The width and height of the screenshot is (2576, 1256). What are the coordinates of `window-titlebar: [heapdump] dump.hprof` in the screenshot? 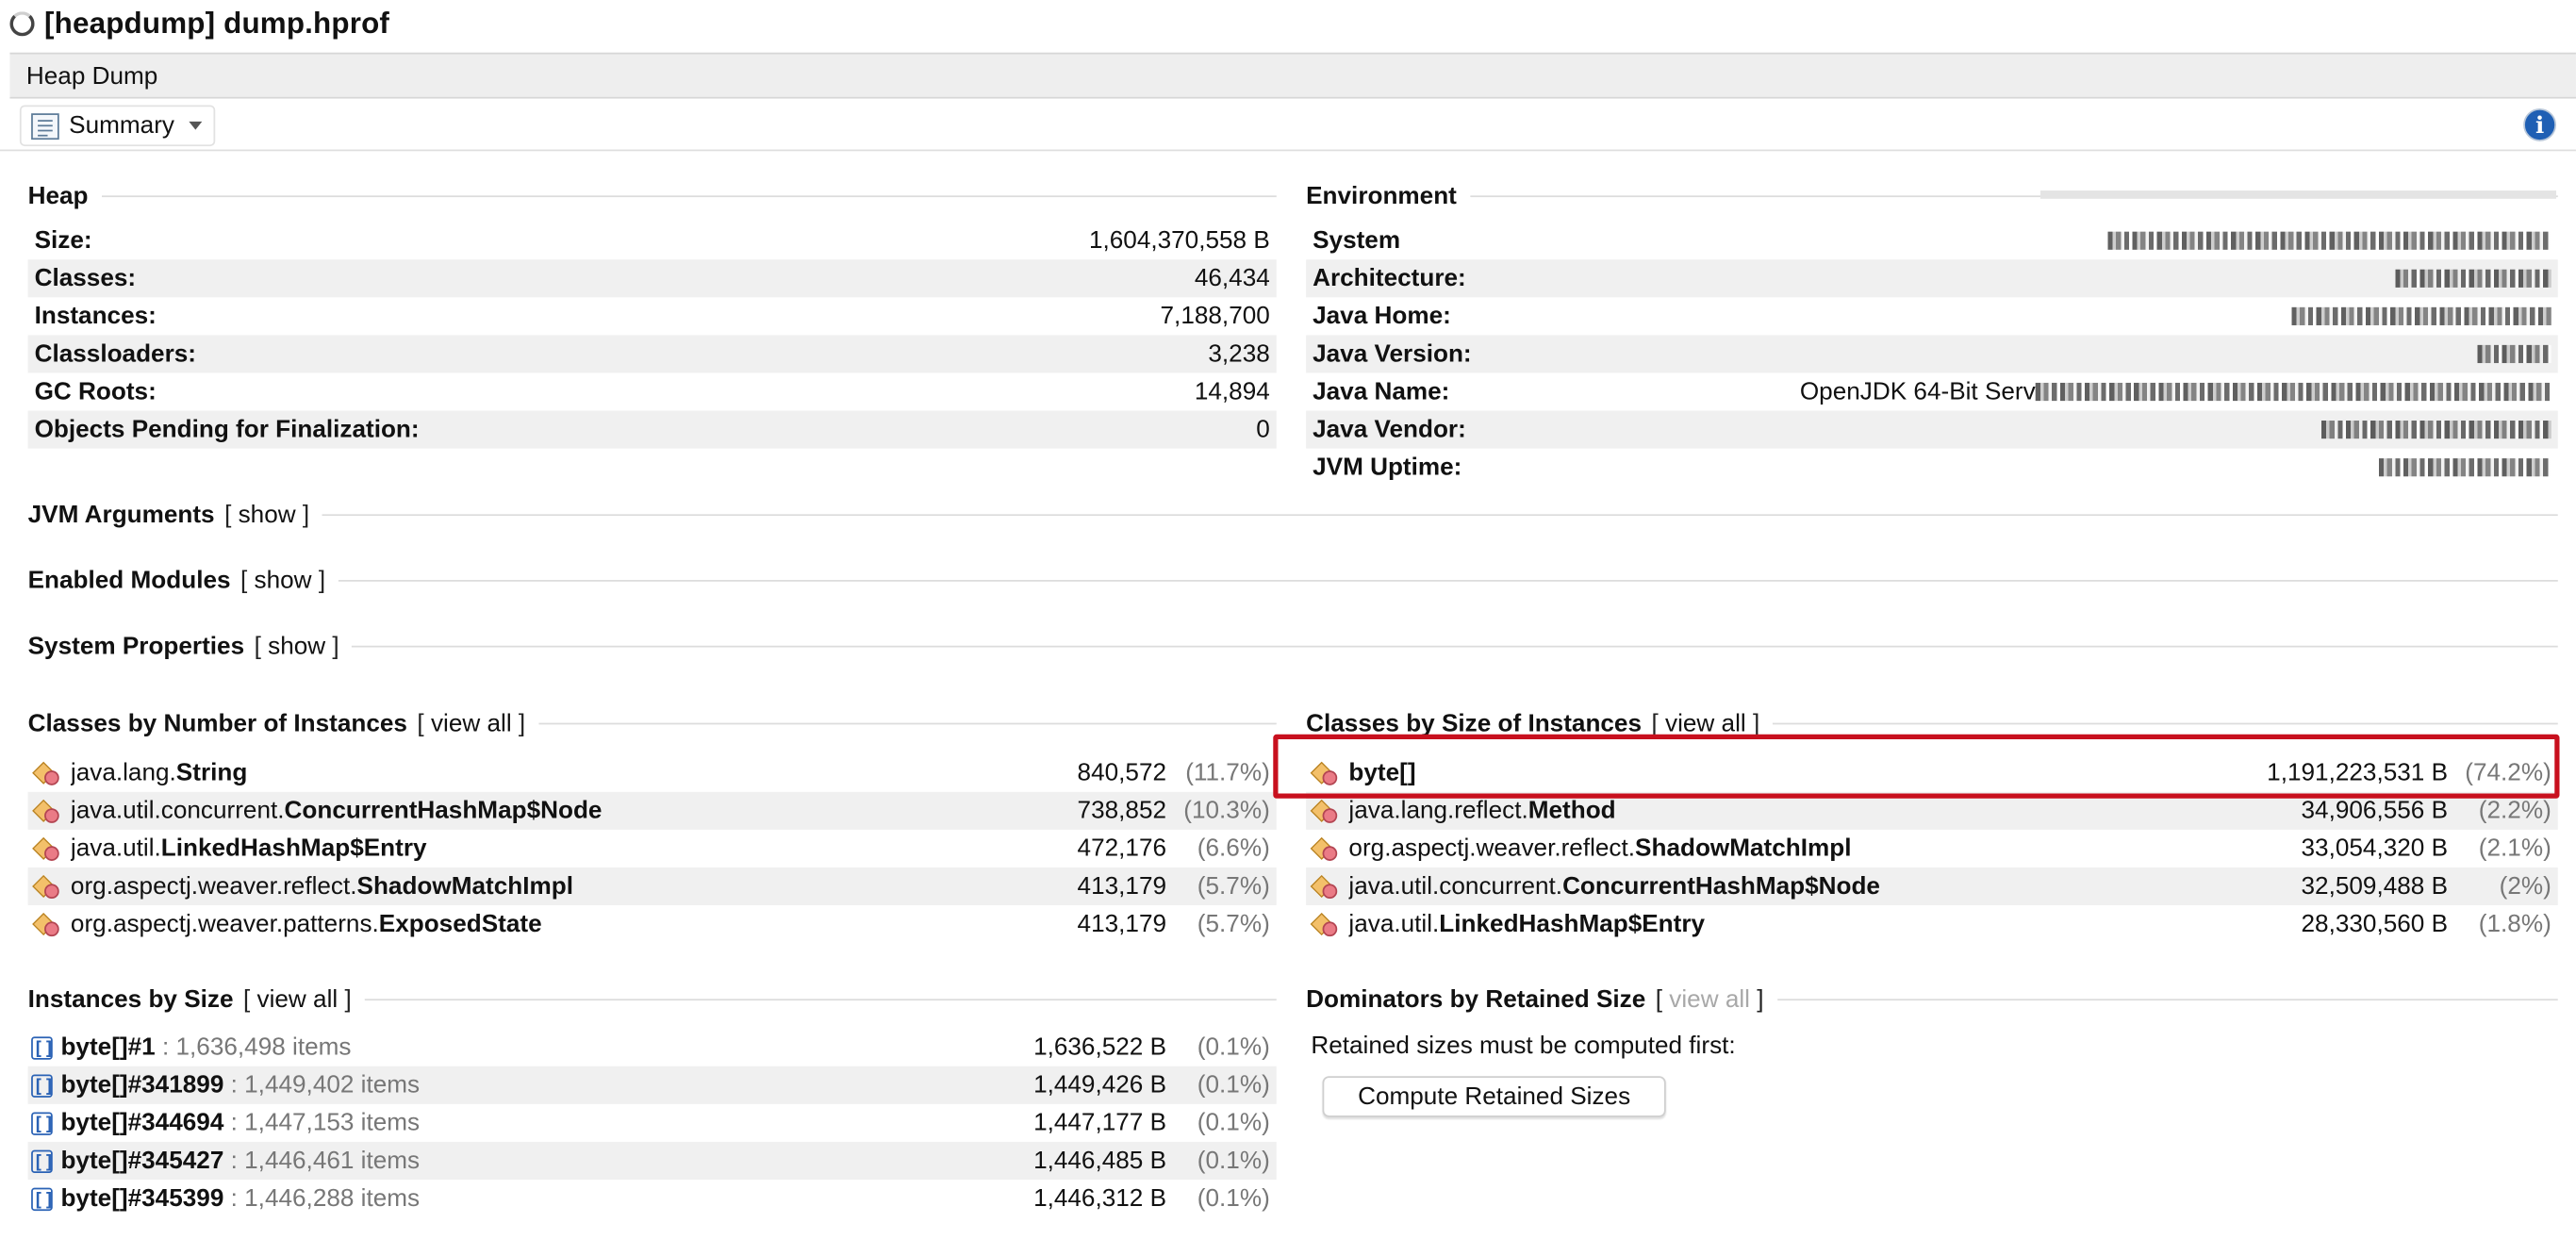 It's located at (1288, 23).